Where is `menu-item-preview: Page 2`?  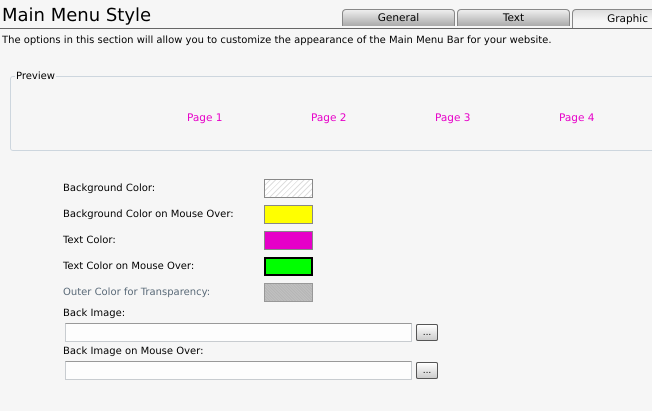
menu-item-preview: Page 2 is located at coordinates (329, 118).